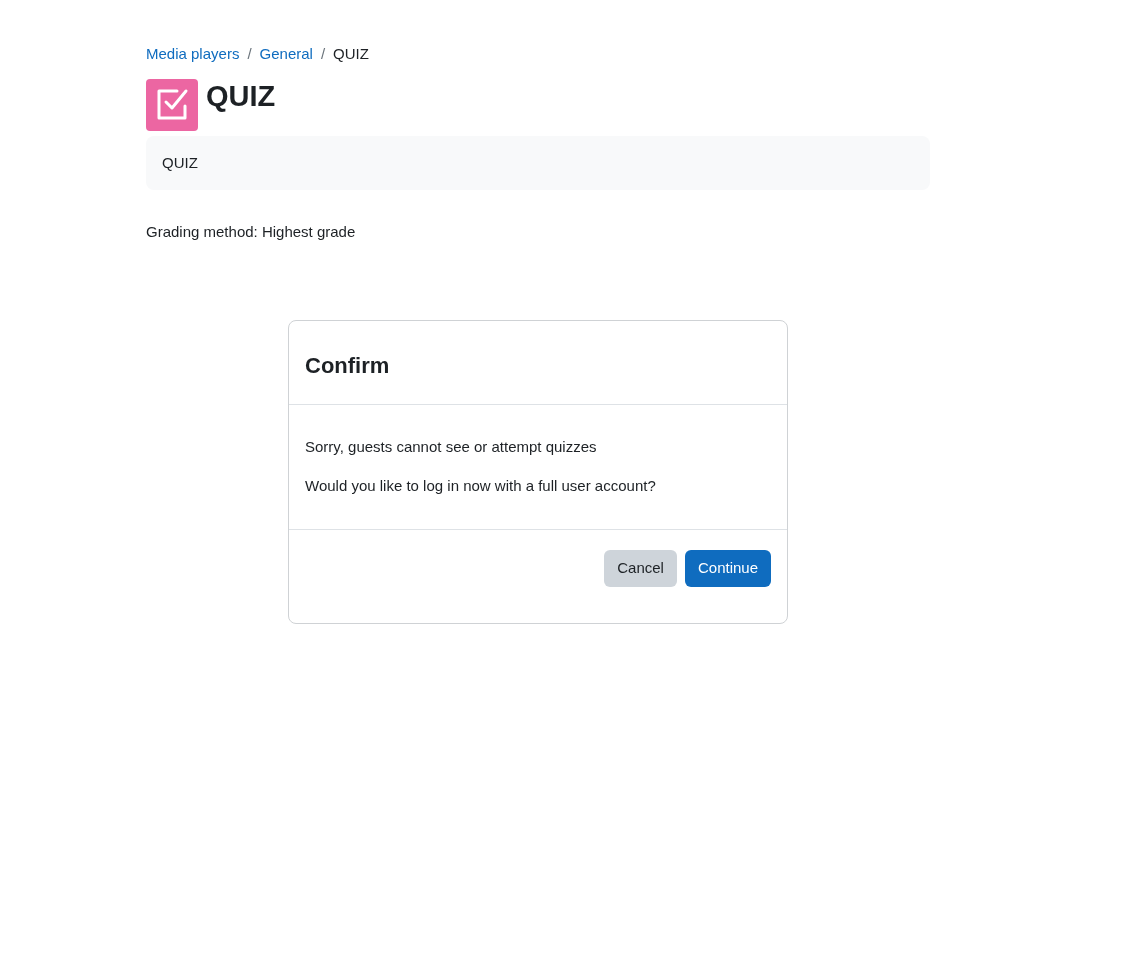 The width and height of the screenshot is (1122, 975). I want to click on dialog-message: Sorry, guests cannot see or attempt quizzes, so click(451, 446).